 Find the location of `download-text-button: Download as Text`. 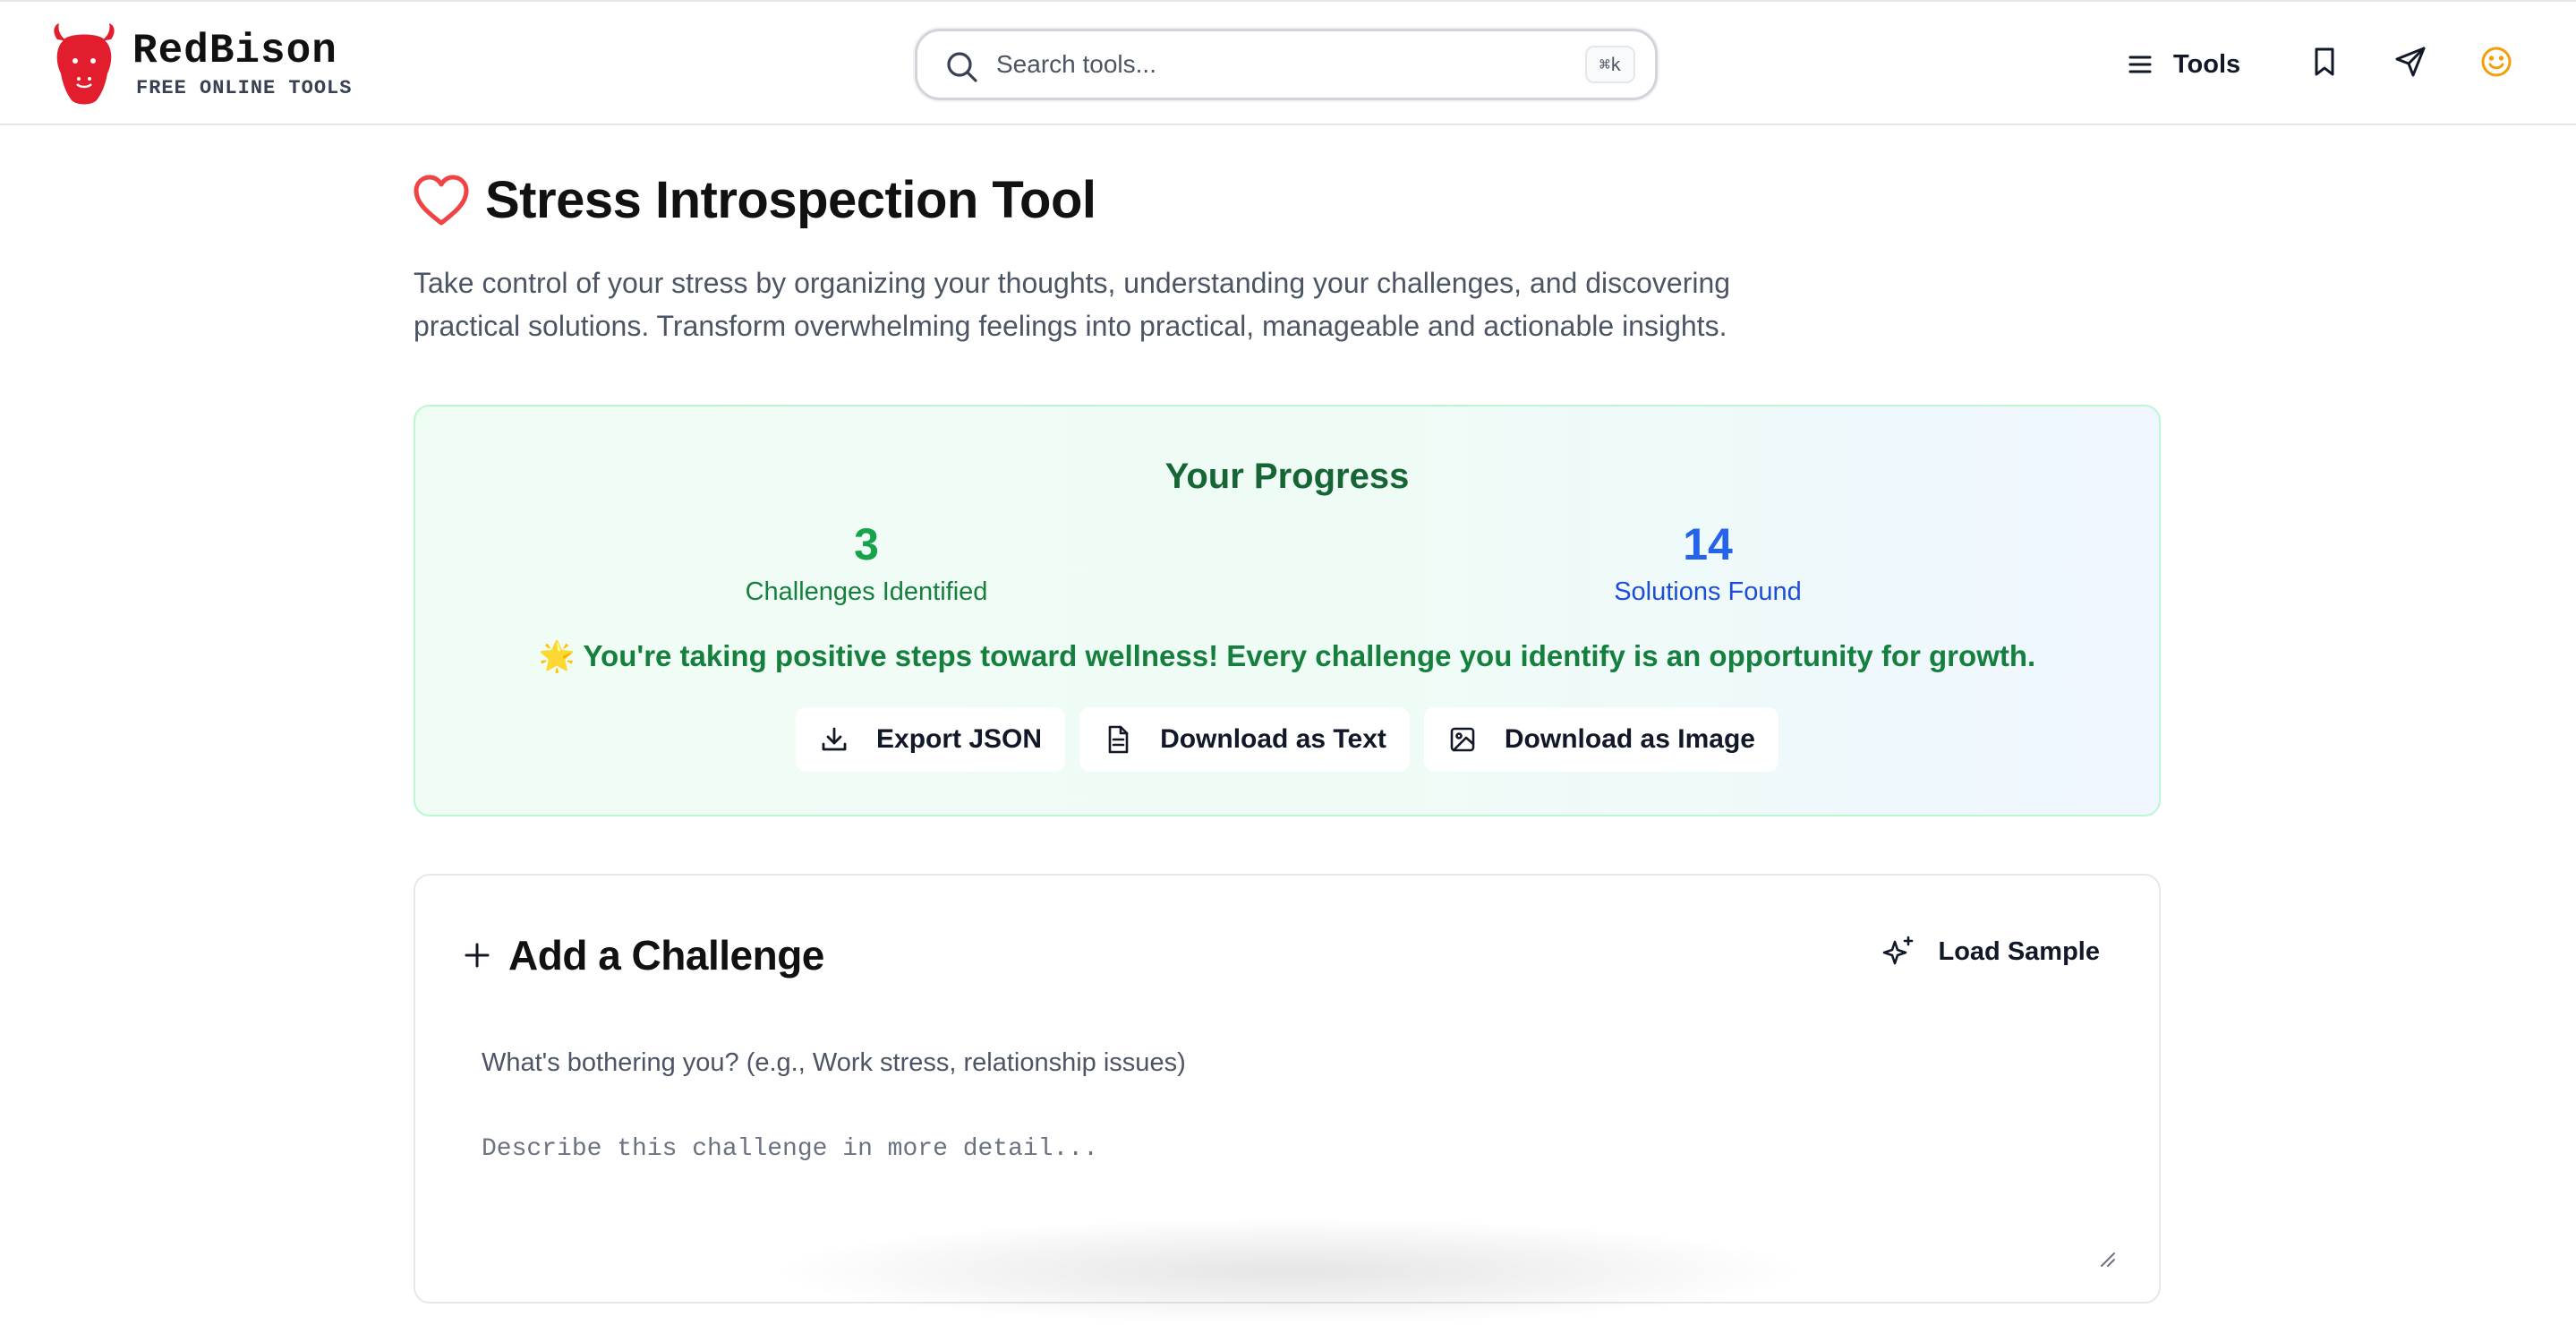

download-text-button: Download as Text is located at coordinates (1244, 739).